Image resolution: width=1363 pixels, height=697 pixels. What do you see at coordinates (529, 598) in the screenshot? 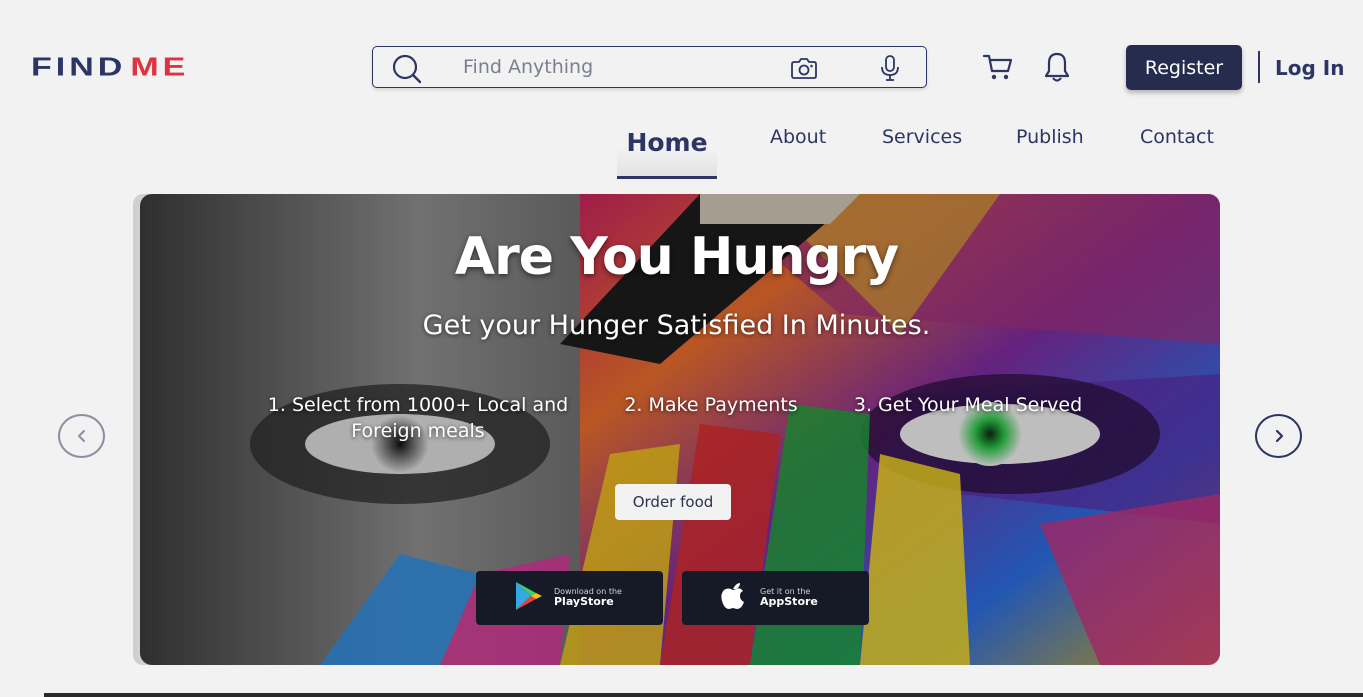
I see `play-store-icon` at bounding box center [529, 598].